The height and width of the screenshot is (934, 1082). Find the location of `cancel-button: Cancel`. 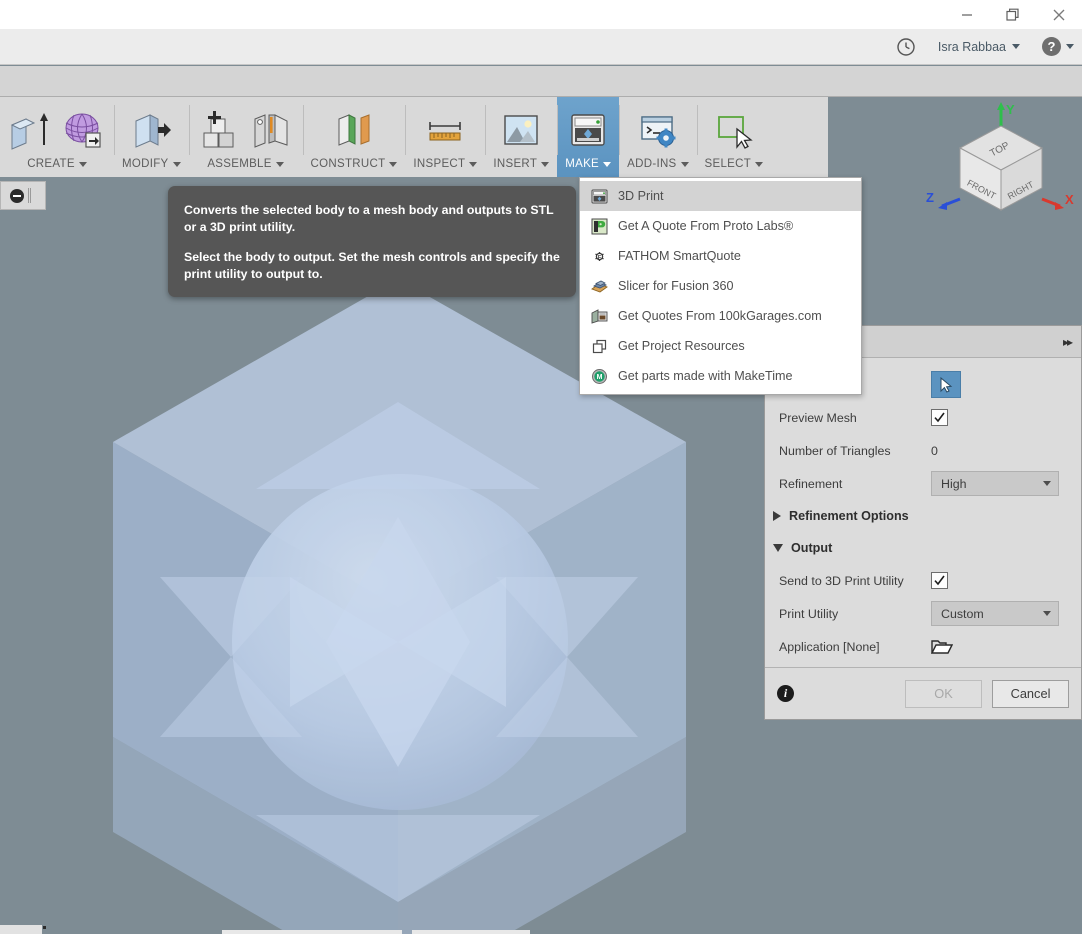

cancel-button: Cancel is located at coordinates (1030, 693).